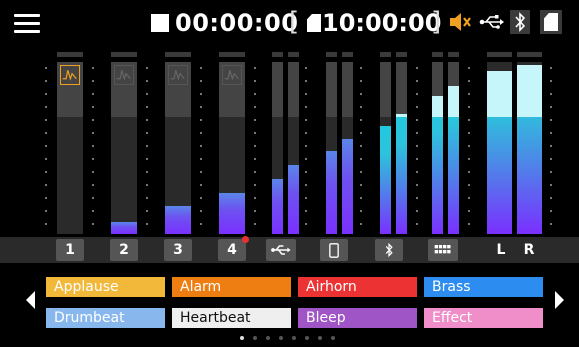  I want to click on previous-page-icon, so click(30, 300).